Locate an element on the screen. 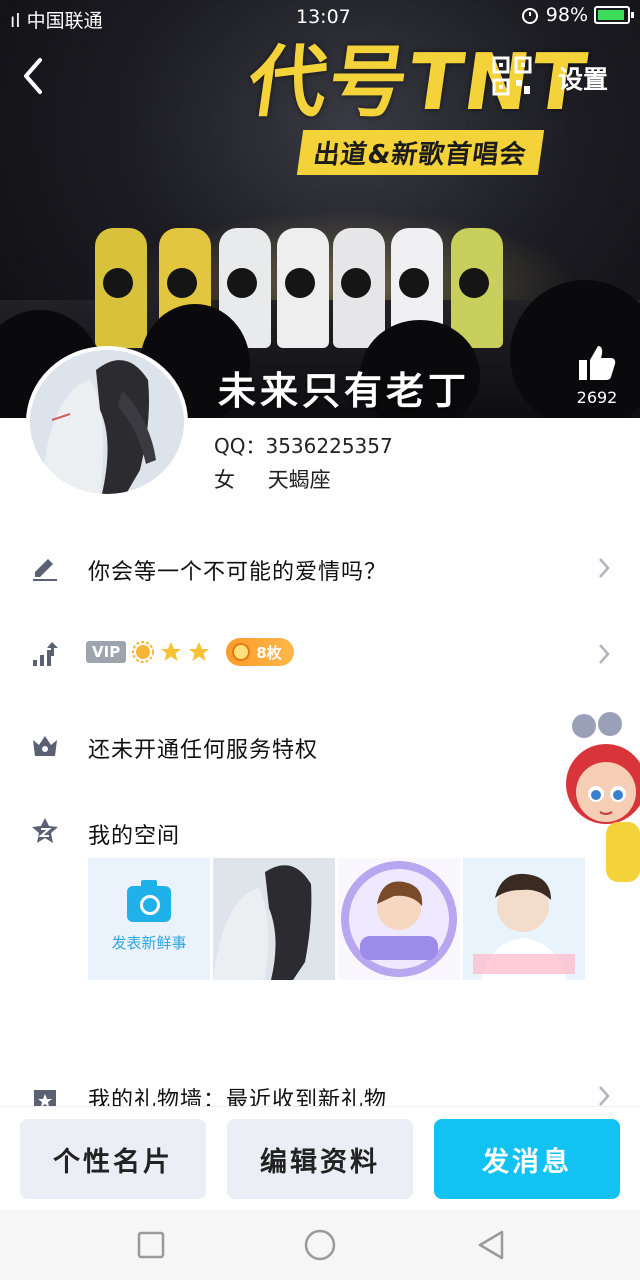 The height and width of the screenshot is (1280, 640). avatar-image is located at coordinates (107, 422).